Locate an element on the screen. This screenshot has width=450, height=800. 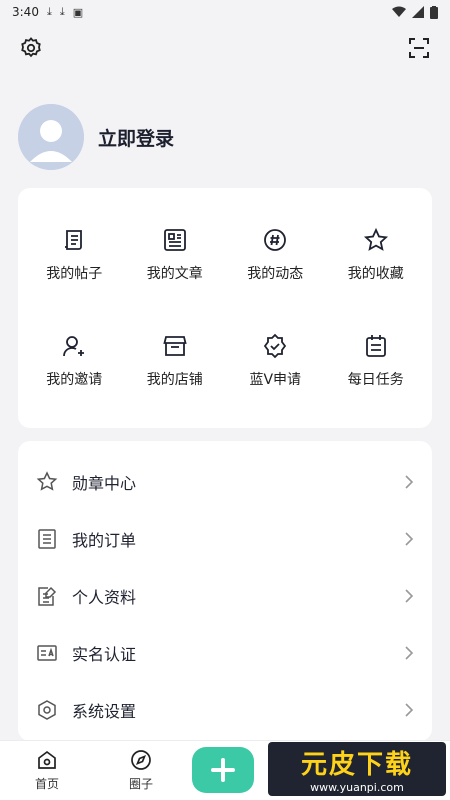
create-post-button is located at coordinates (223, 770).